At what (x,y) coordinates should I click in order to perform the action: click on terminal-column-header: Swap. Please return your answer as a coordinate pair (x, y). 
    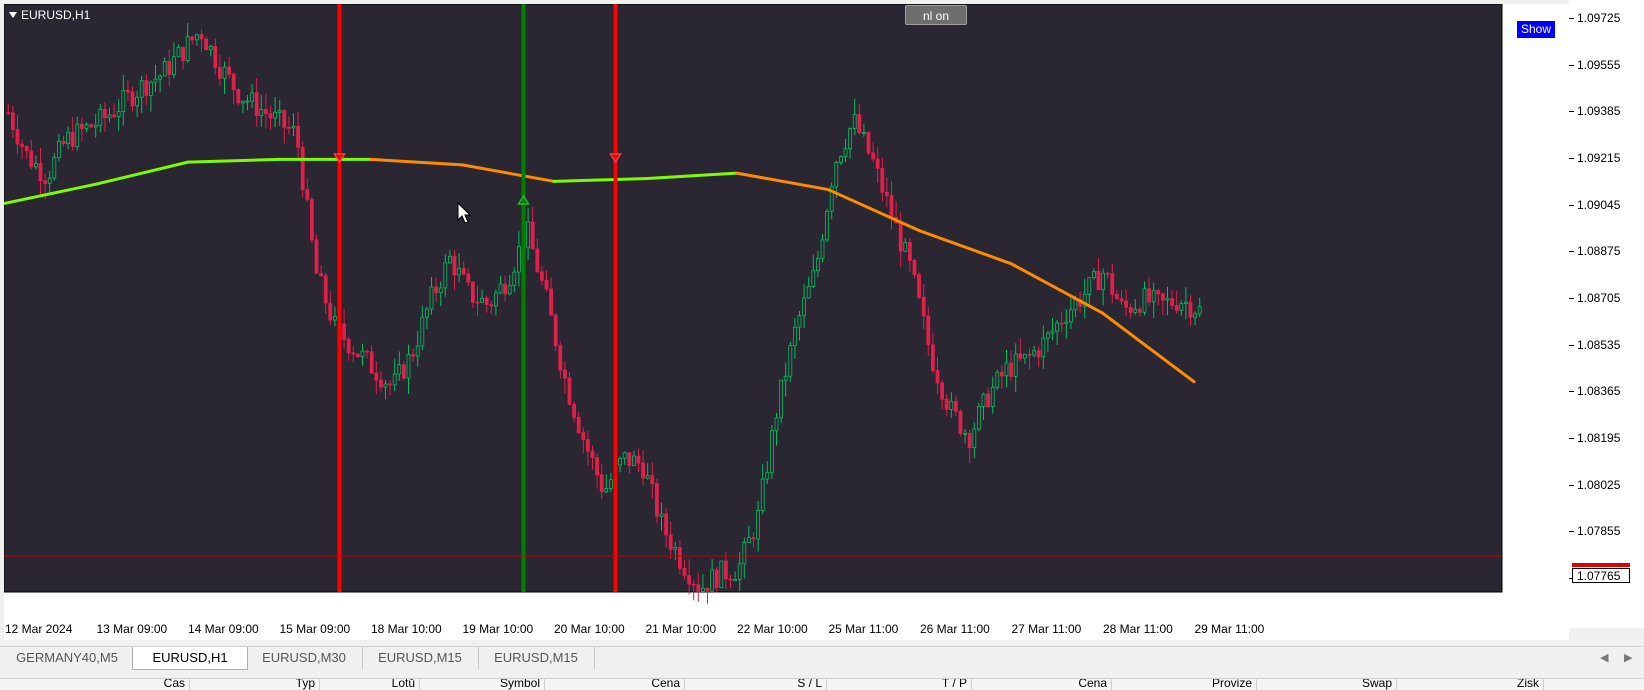
    Looking at the image, I should click on (1327, 684).